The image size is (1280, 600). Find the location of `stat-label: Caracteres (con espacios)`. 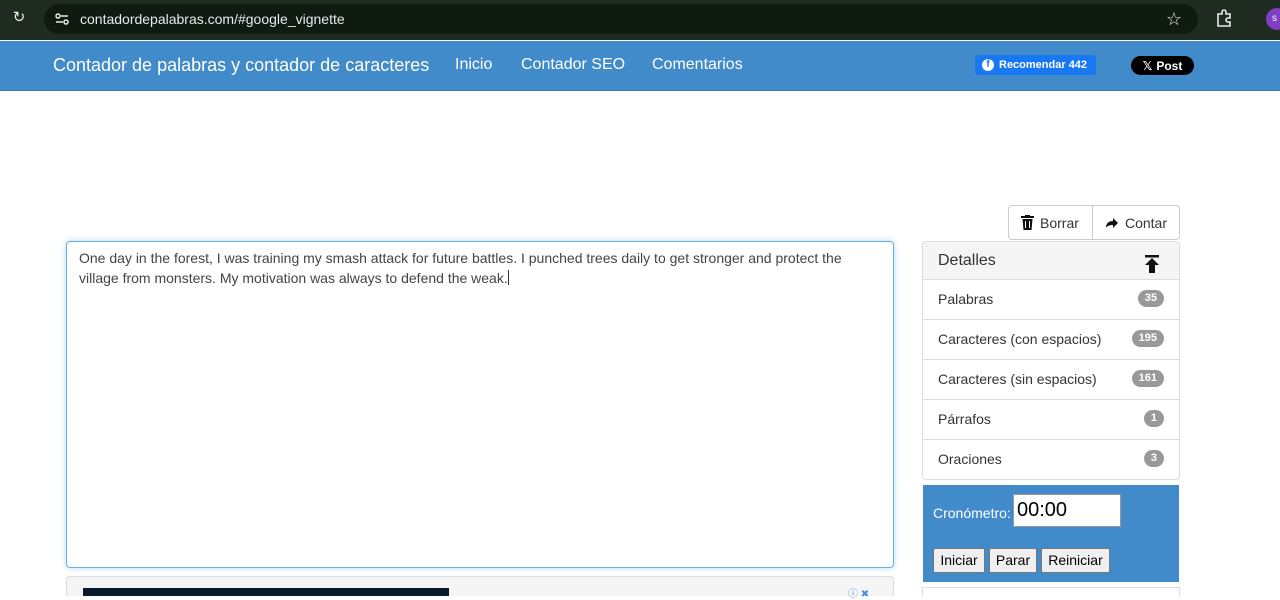

stat-label: Caracteres (con espacios) is located at coordinates (1020, 339).